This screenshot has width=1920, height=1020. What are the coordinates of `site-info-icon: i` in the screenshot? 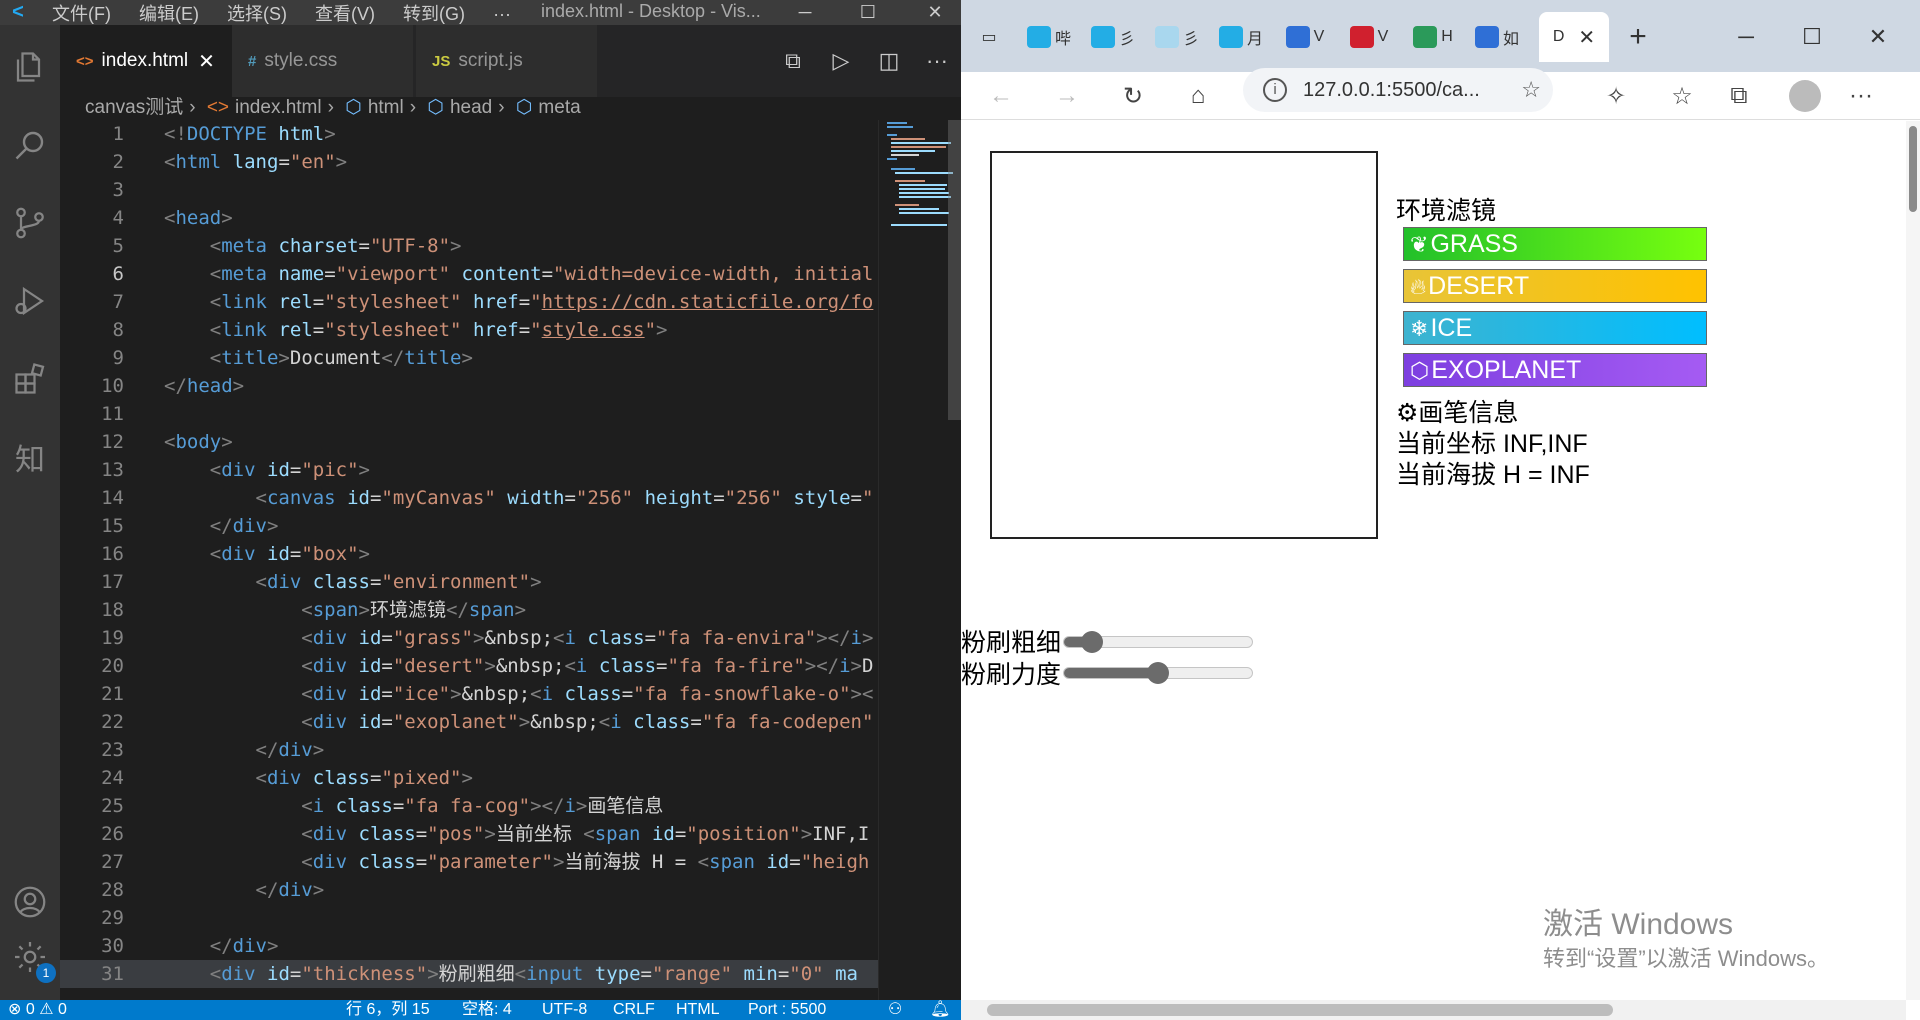 It's located at (1275, 90).